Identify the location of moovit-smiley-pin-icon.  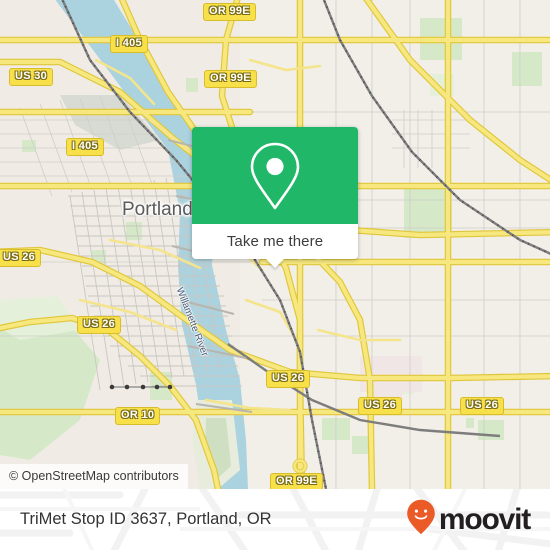
(421, 519).